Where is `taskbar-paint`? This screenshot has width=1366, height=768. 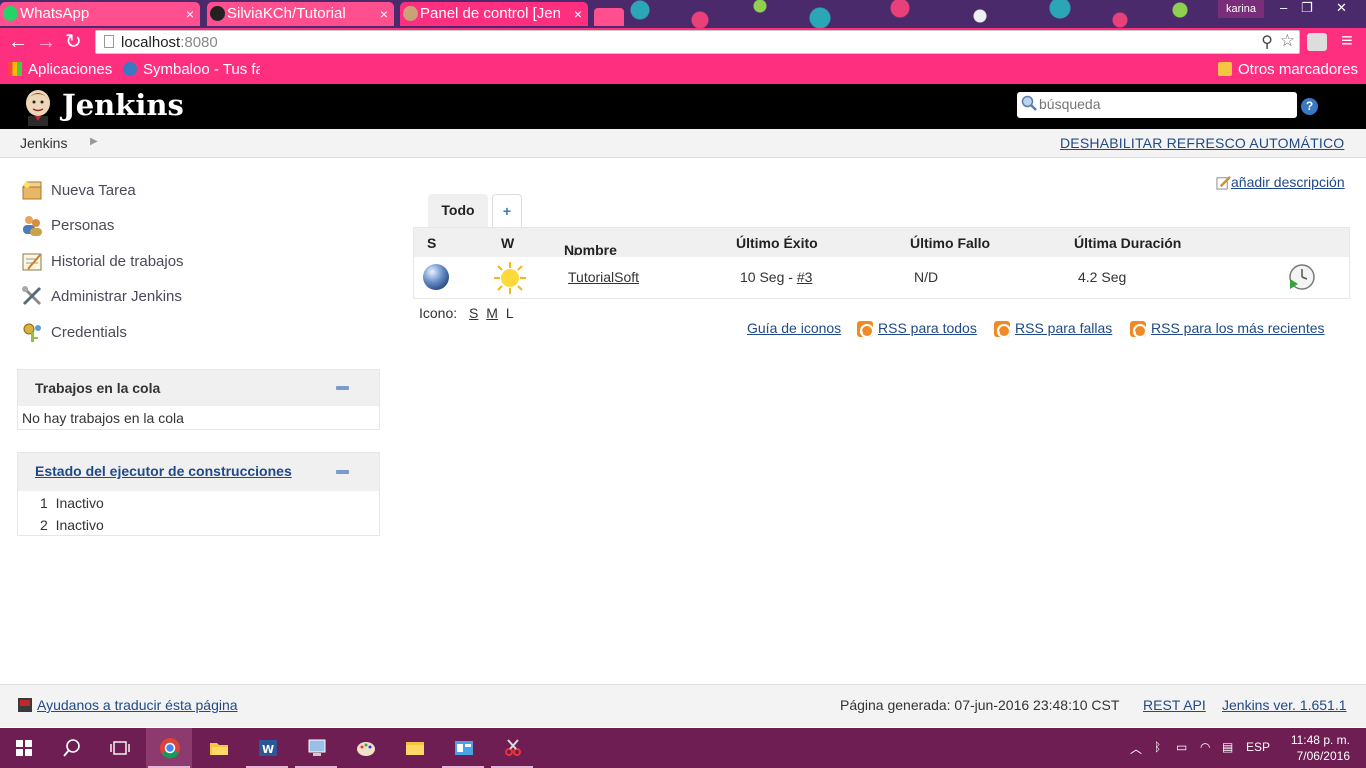
taskbar-paint is located at coordinates (365, 748).